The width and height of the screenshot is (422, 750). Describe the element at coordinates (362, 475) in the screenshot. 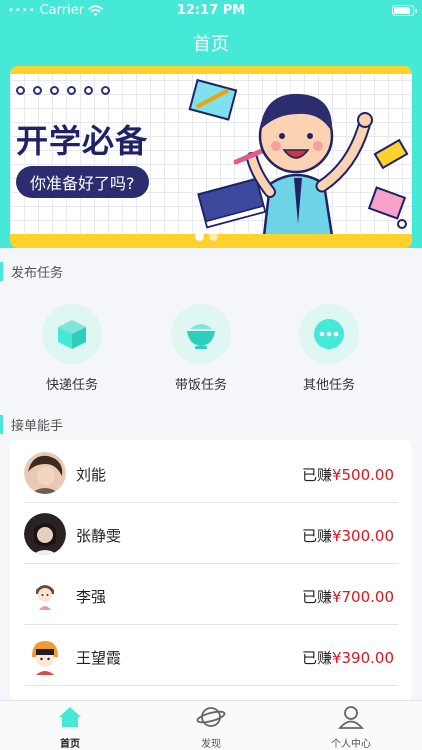

I see `earned-amount: ¥500.00` at that location.